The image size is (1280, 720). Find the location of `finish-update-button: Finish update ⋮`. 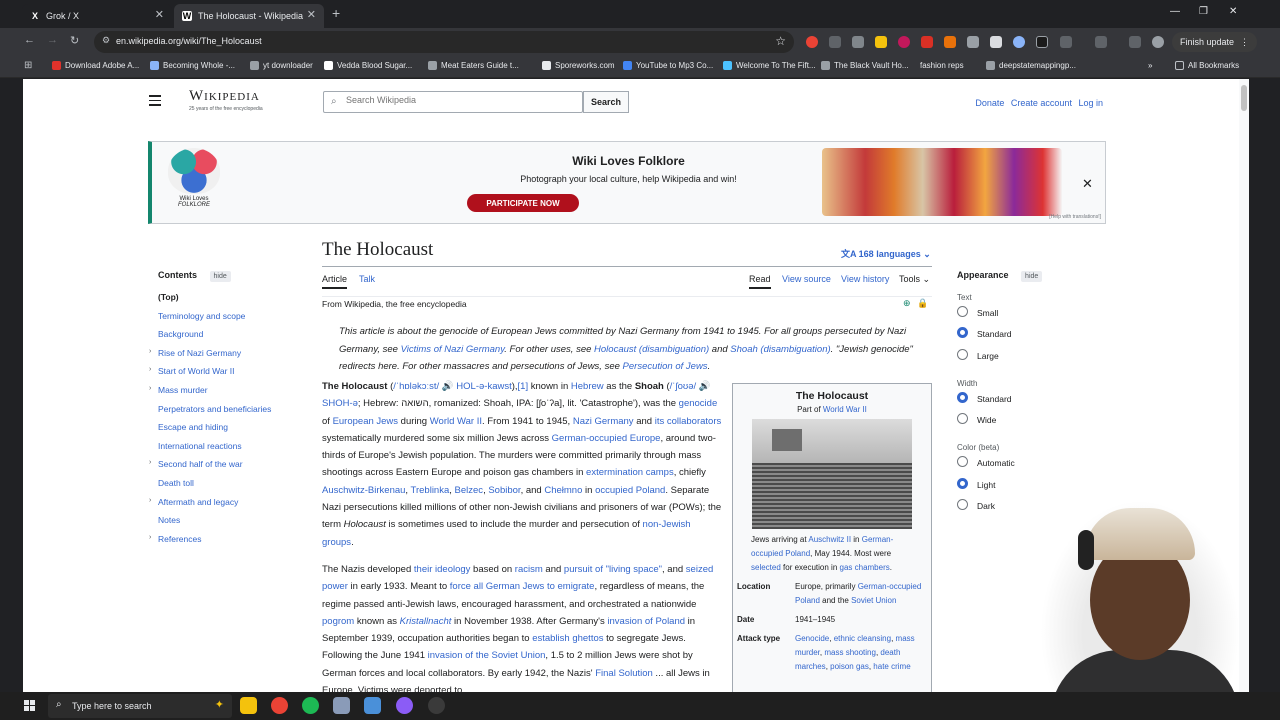

finish-update-button: Finish update ⋮ is located at coordinates (1215, 42).